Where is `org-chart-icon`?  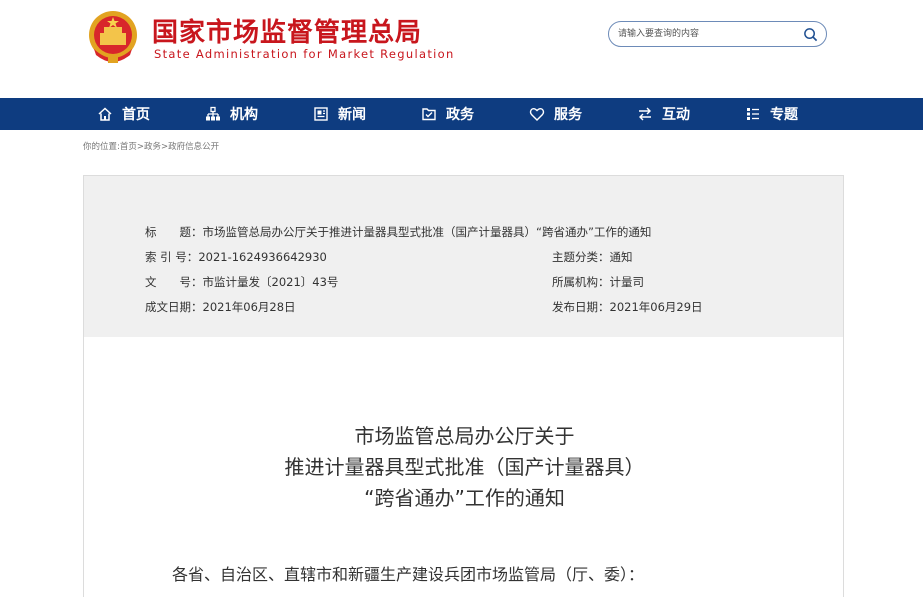
org-chart-icon is located at coordinates (213, 113).